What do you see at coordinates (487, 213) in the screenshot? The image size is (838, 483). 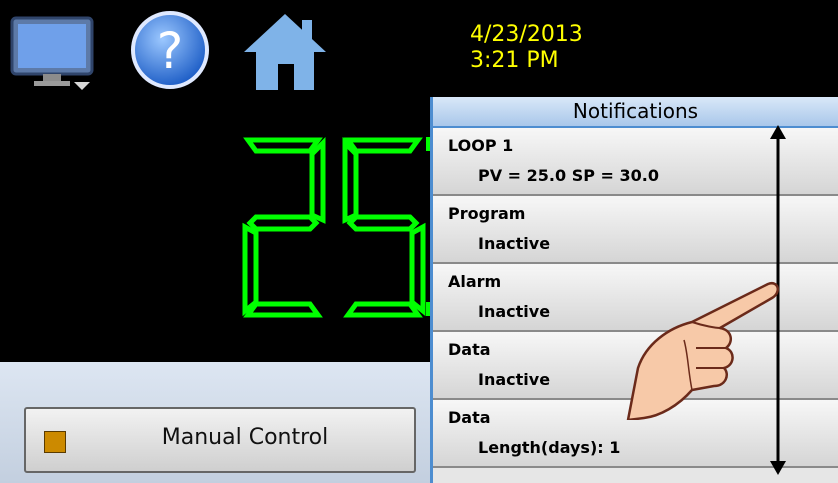 I see `notification-title: Program` at bounding box center [487, 213].